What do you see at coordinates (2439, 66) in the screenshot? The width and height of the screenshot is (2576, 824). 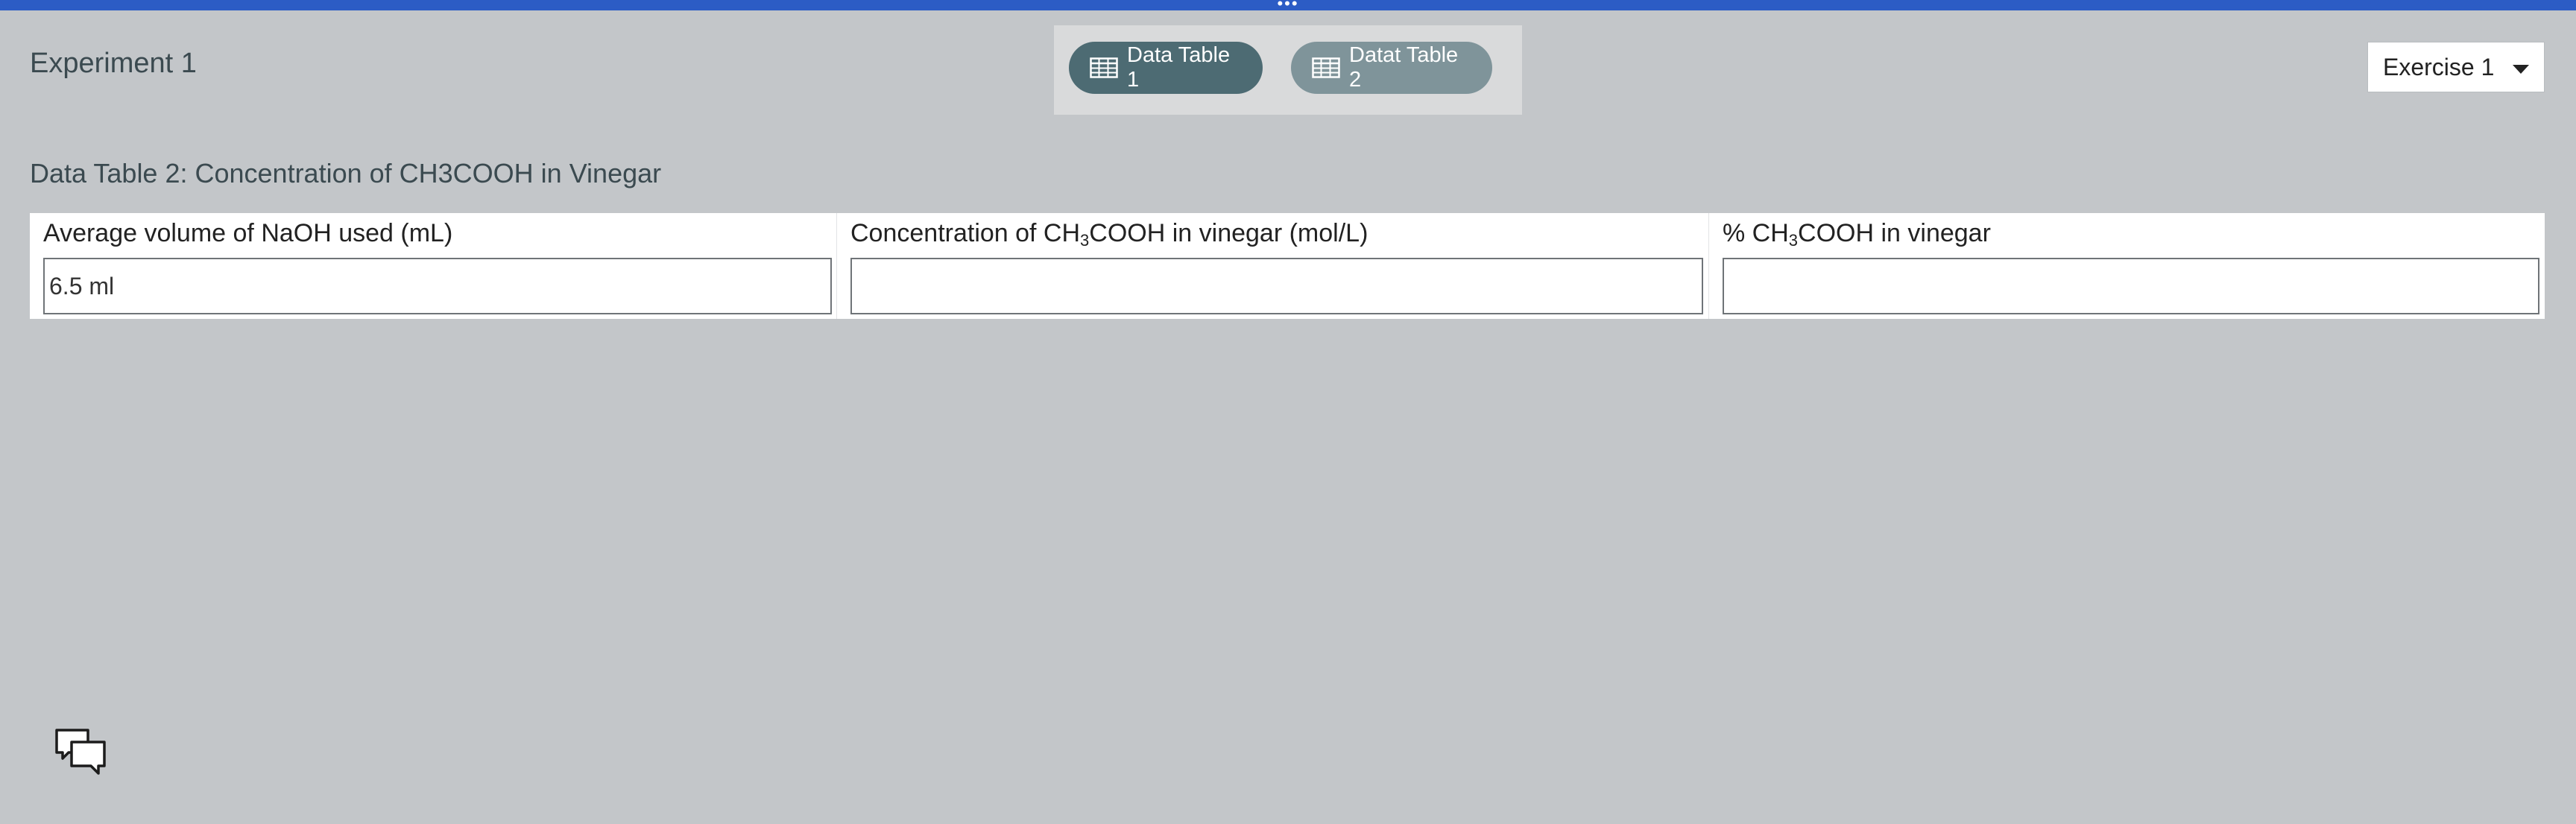 I see `exercise-select-value: Exercise 1` at bounding box center [2439, 66].